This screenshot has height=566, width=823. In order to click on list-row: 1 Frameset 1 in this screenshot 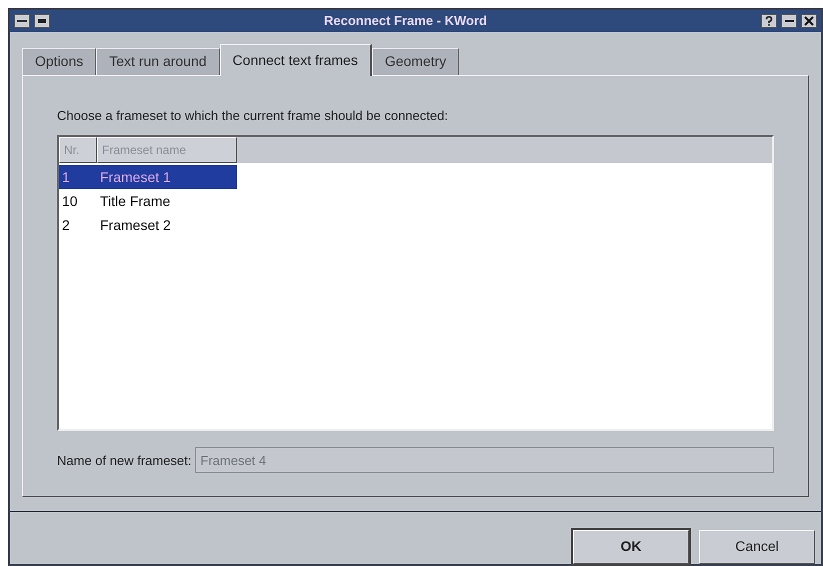, I will do `click(148, 177)`.